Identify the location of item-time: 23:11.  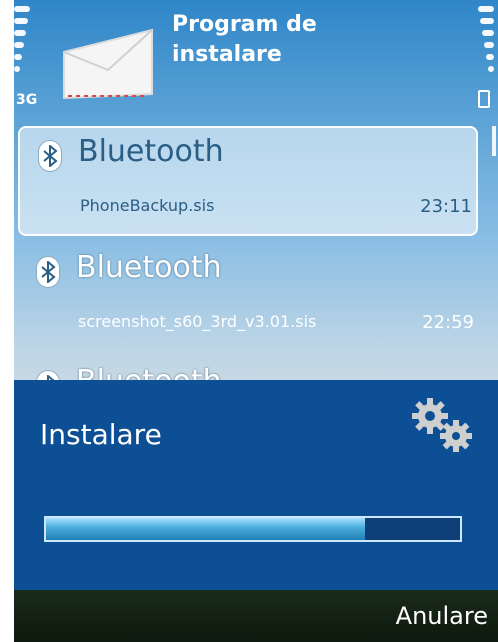
(446, 206).